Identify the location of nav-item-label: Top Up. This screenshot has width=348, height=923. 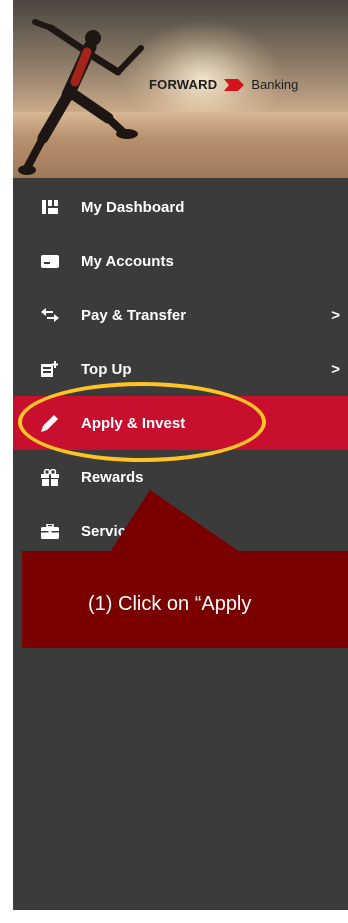
(106, 369).